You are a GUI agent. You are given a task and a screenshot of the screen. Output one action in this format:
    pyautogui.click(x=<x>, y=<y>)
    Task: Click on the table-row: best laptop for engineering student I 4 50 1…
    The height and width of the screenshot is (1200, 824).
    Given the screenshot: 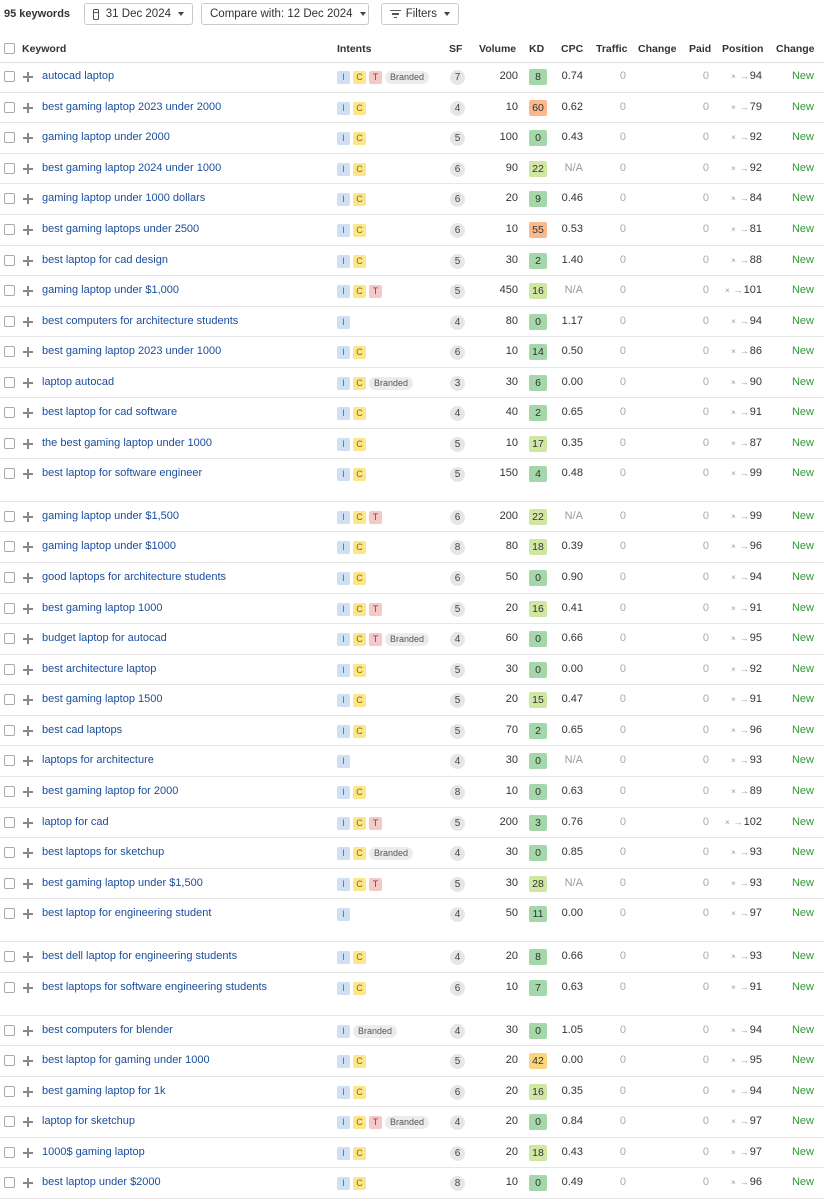 What is the action you would take?
    pyautogui.click(x=412, y=920)
    